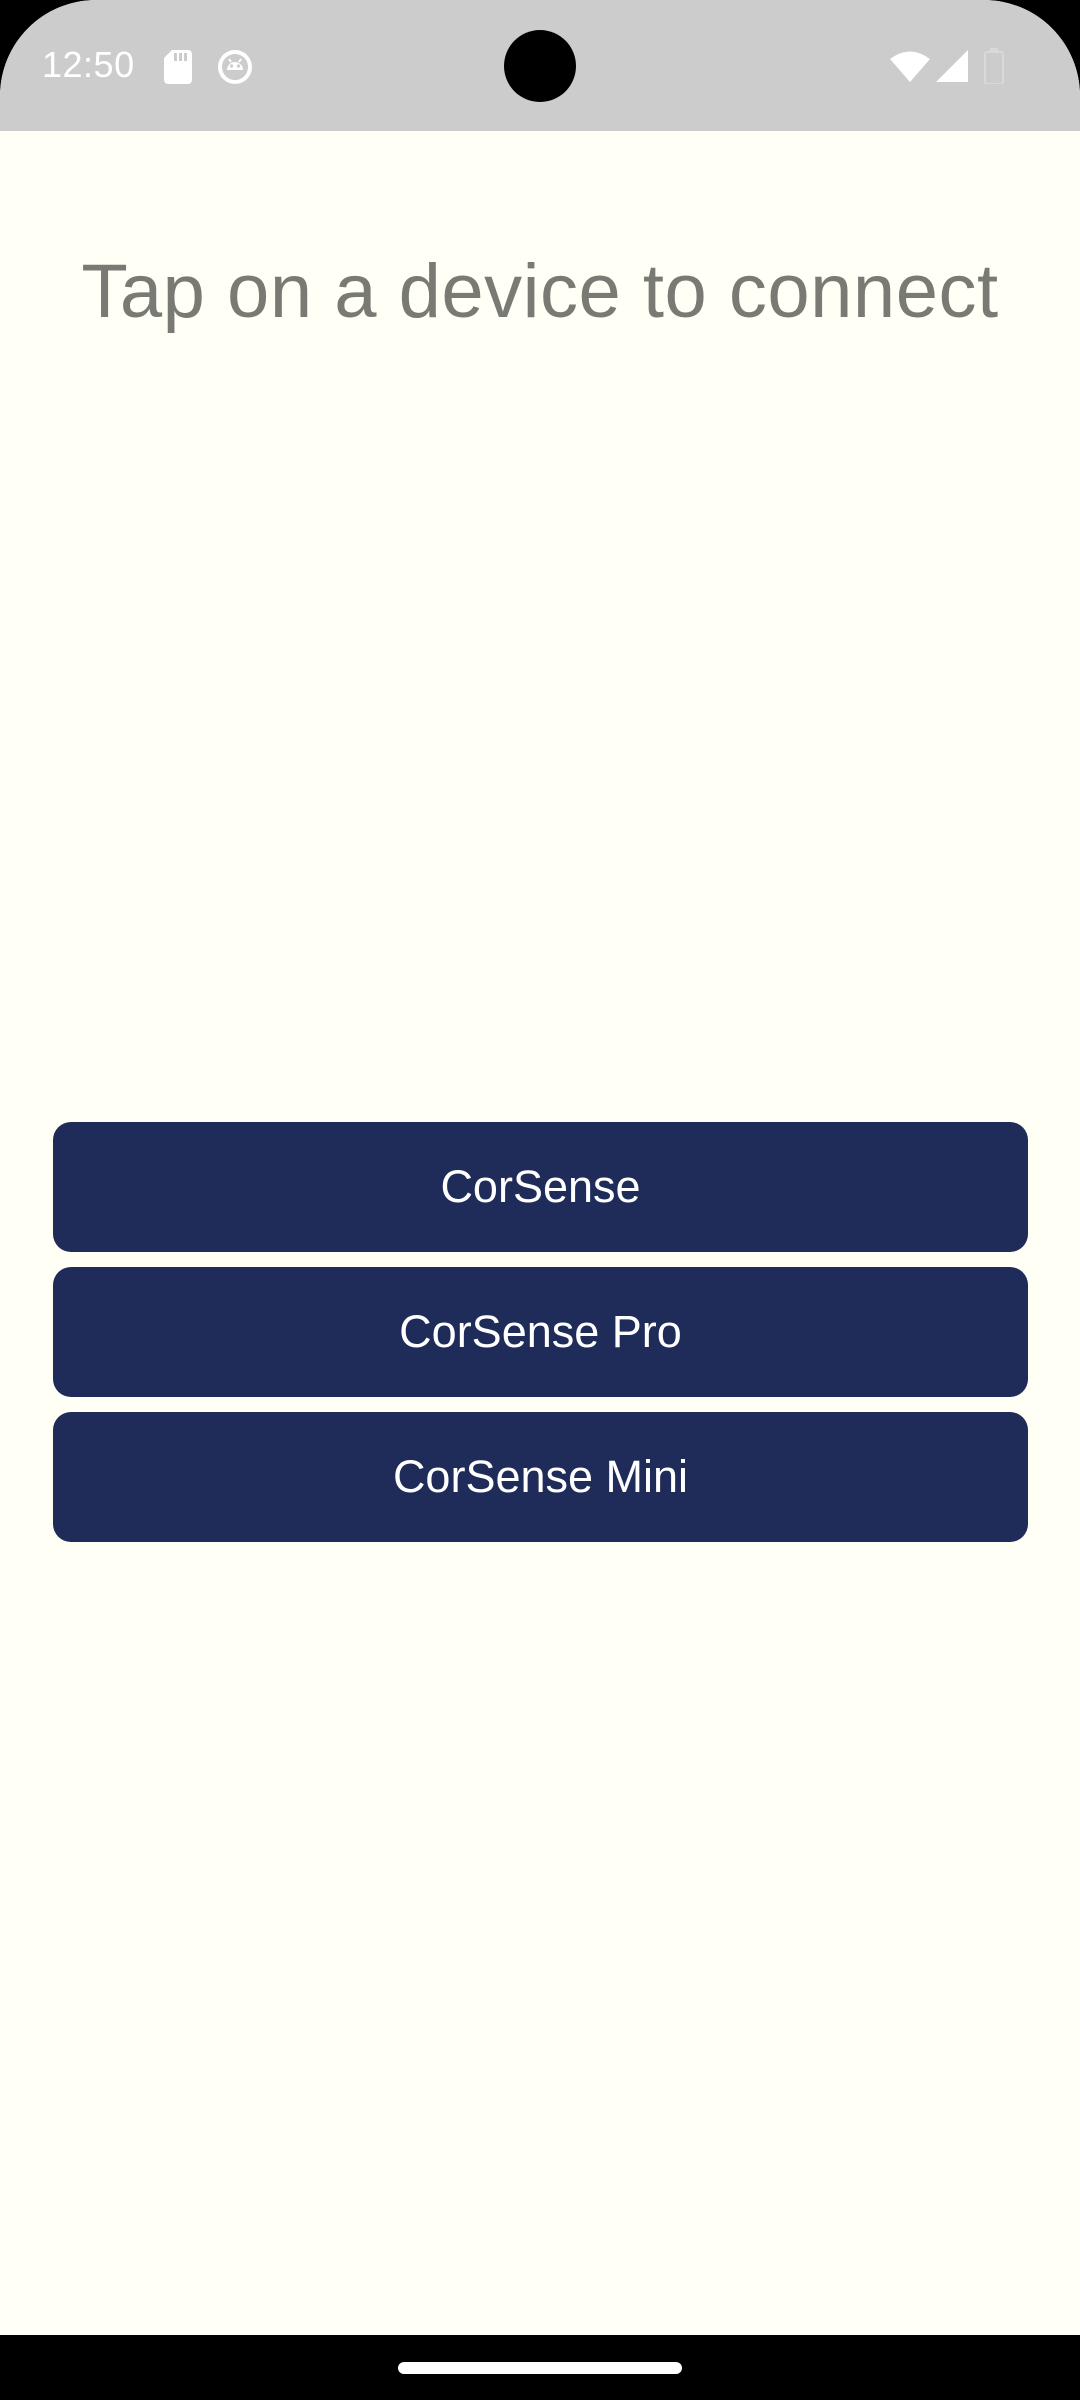  Describe the element at coordinates (994, 68) in the screenshot. I see `battery-icon` at that location.